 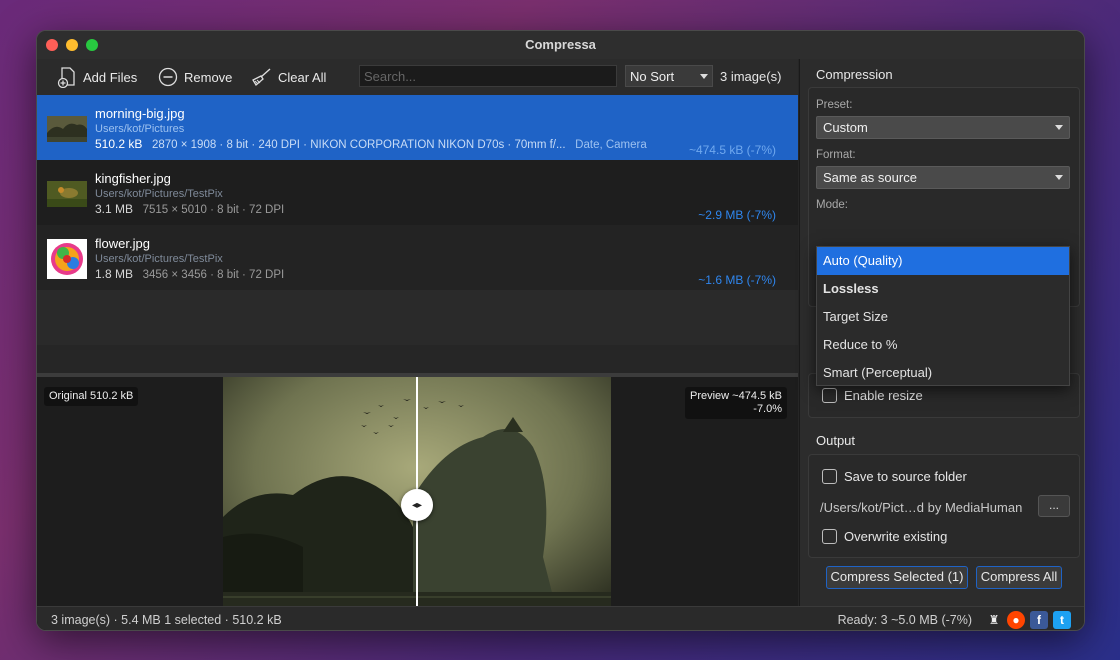 What do you see at coordinates (870, 177) in the screenshot?
I see `format-value: Same as source` at bounding box center [870, 177].